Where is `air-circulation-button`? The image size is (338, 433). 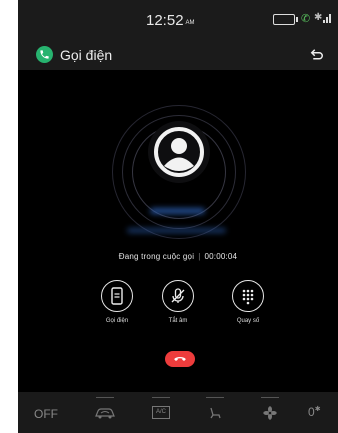
air-circulation-button is located at coordinates (105, 412).